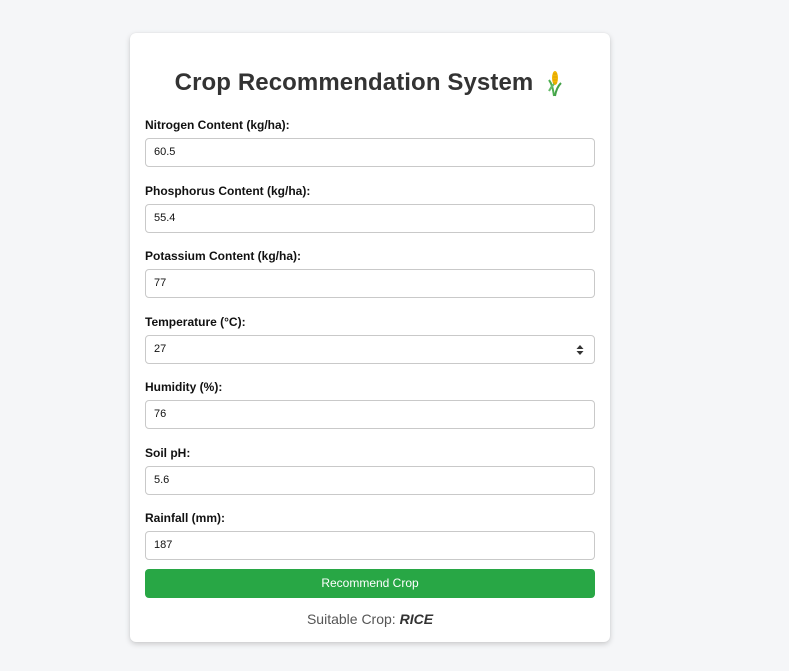 The width and height of the screenshot is (789, 671). What do you see at coordinates (370, 414) in the screenshot?
I see `humidity-input: 76` at bounding box center [370, 414].